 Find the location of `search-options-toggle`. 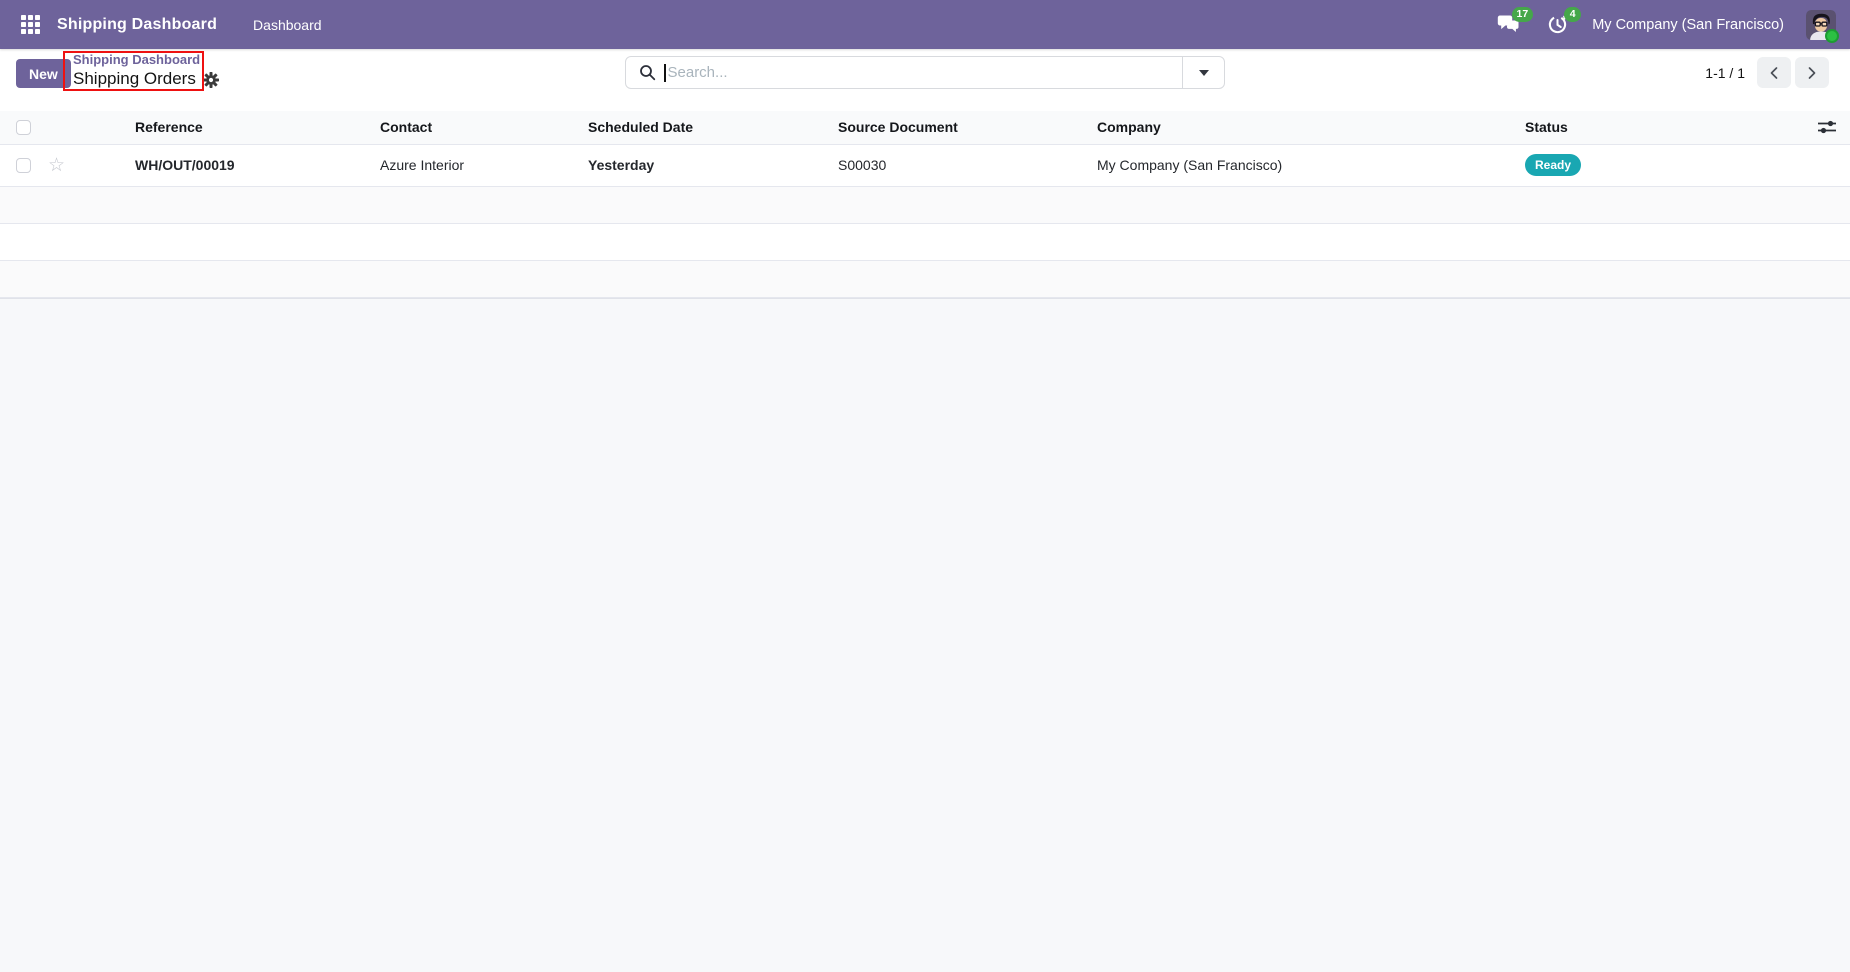

search-options-toggle is located at coordinates (1203, 72).